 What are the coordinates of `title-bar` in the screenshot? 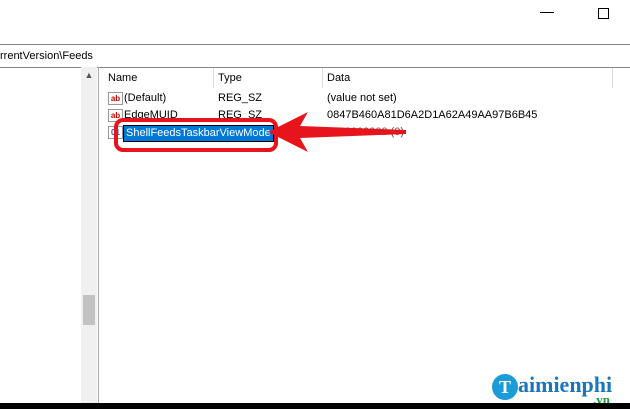 It's located at (315, 20).